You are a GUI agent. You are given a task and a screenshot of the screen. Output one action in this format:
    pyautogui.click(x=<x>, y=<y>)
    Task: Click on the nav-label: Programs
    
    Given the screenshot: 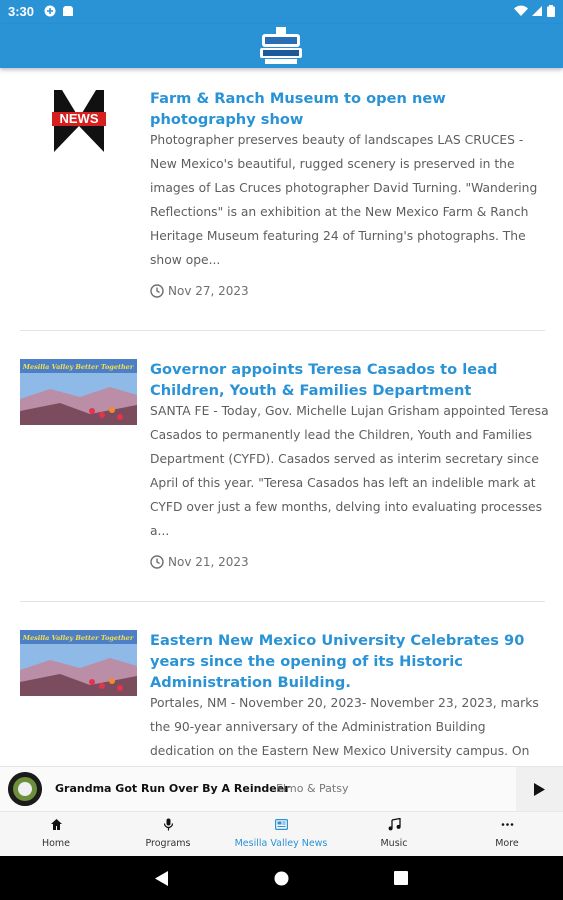 What is the action you would take?
    pyautogui.click(x=168, y=843)
    